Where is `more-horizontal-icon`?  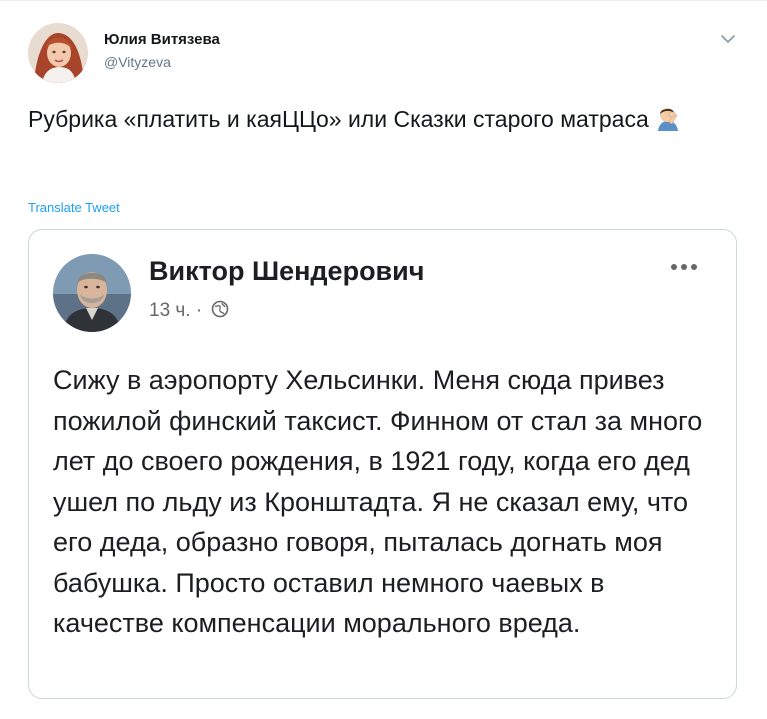 more-horizontal-icon is located at coordinates (684, 267).